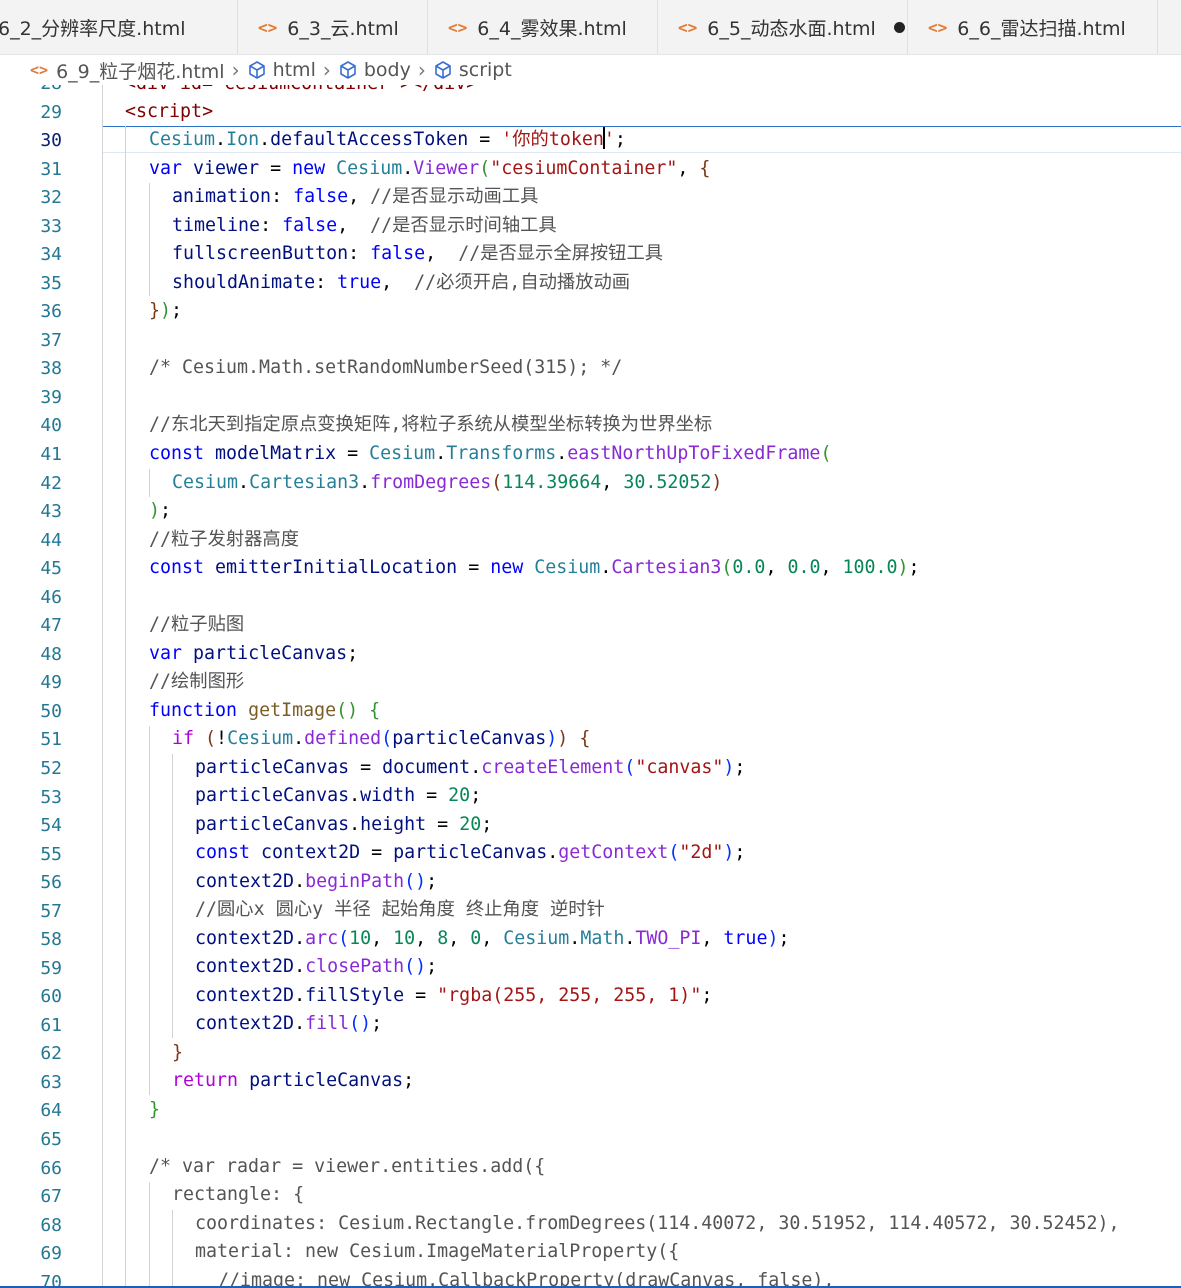 The width and height of the screenshot is (1181, 1288). What do you see at coordinates (51, 739) in the screenshot?
I see `line-number: 51` at bounding box center [51, 739].